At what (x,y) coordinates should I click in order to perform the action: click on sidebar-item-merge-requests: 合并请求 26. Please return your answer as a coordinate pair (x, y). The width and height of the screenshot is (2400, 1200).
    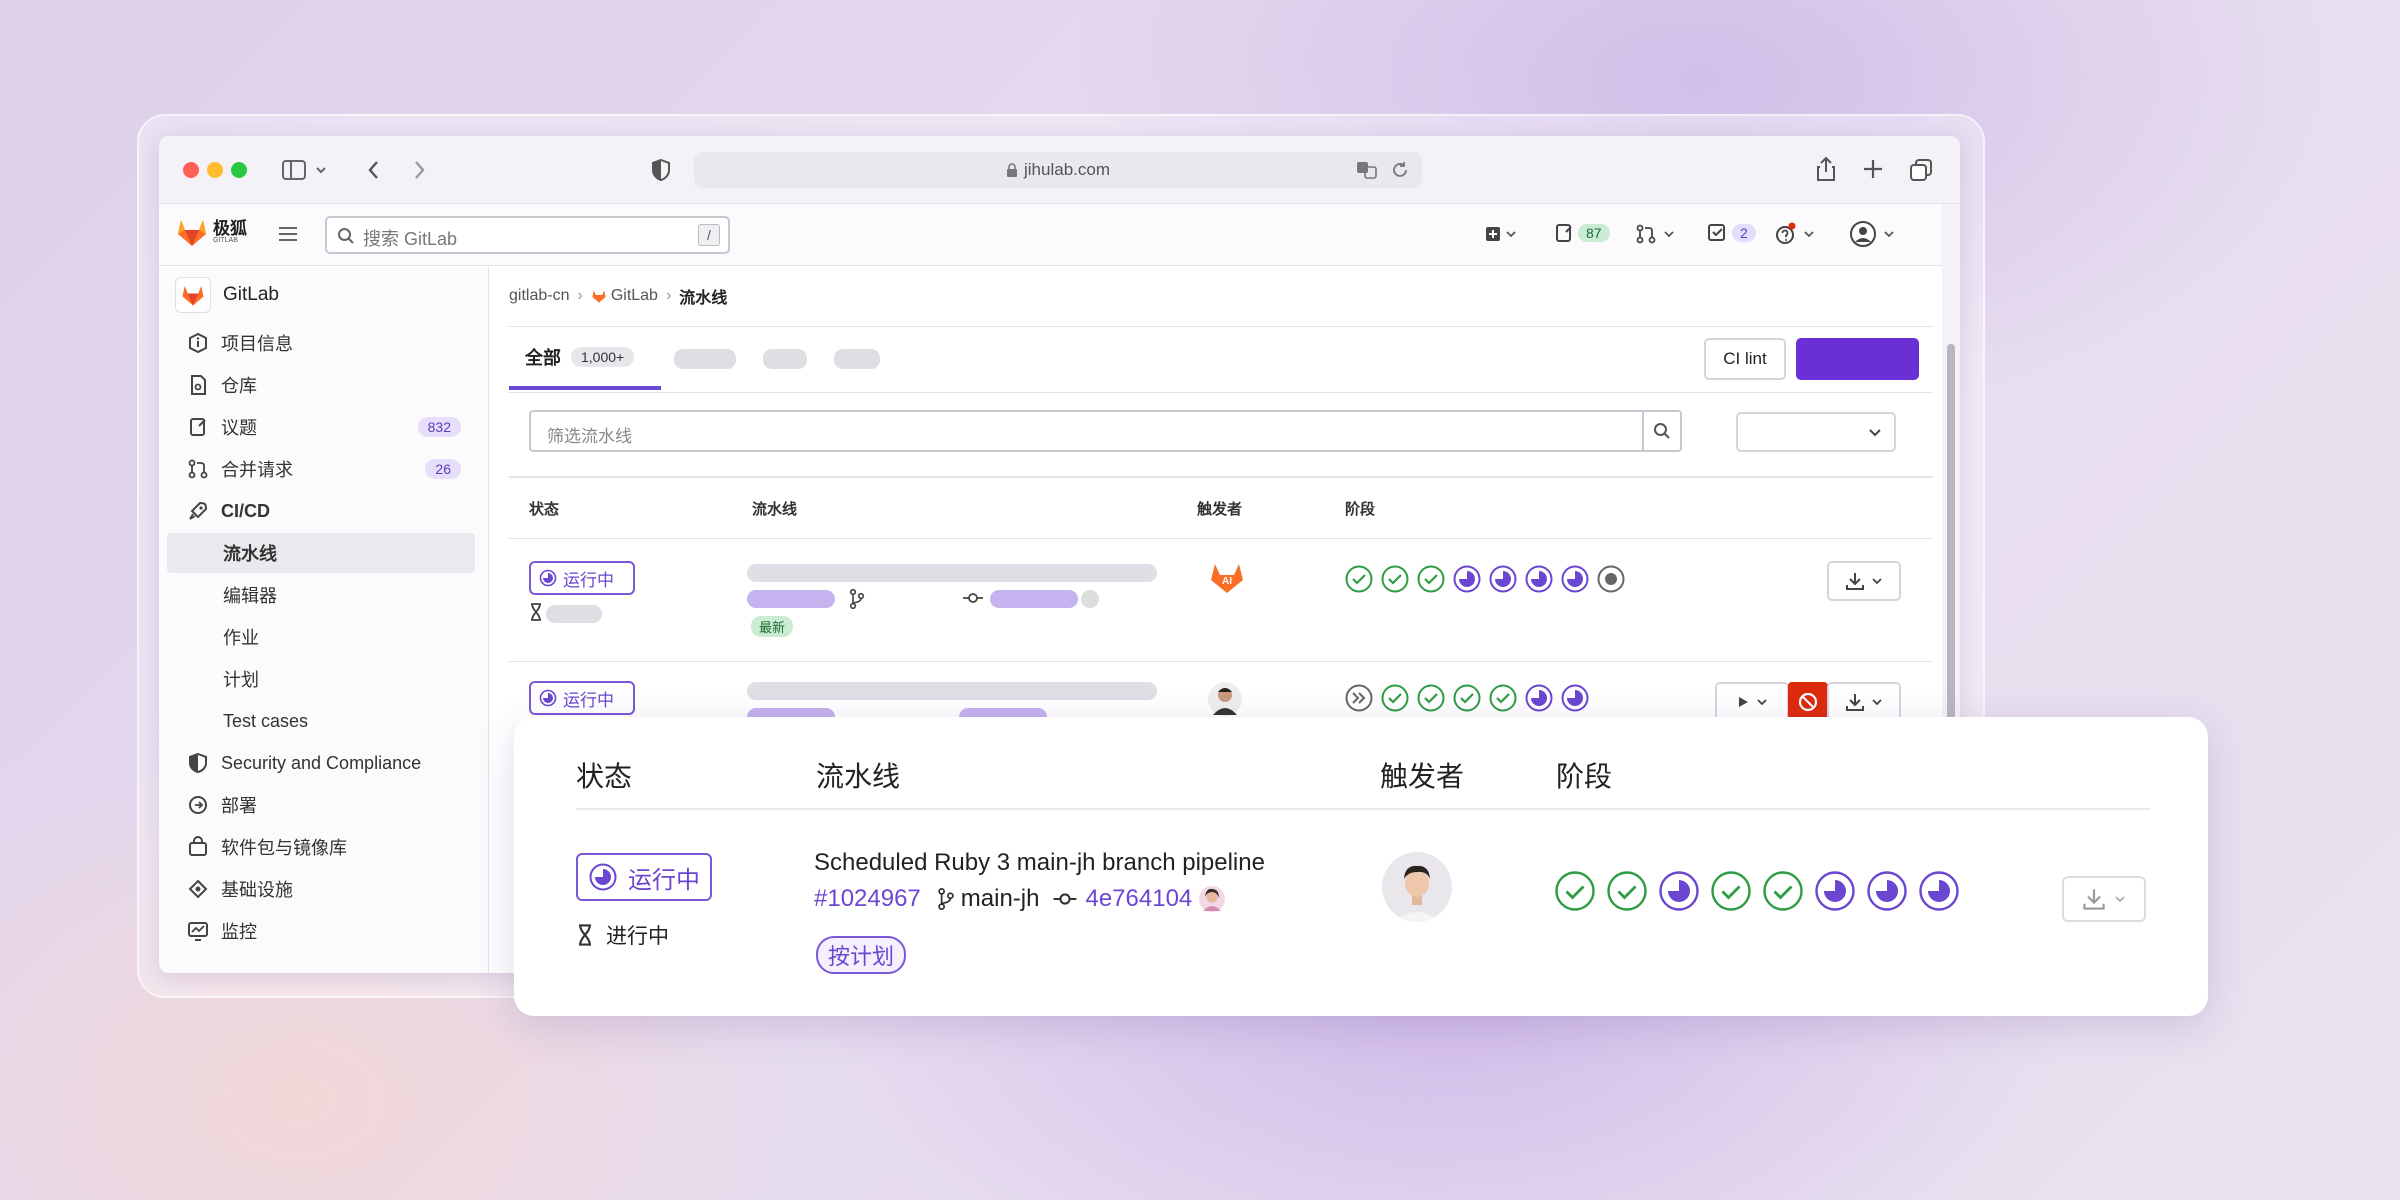
    Looking at the image, I should click on (321, 469).